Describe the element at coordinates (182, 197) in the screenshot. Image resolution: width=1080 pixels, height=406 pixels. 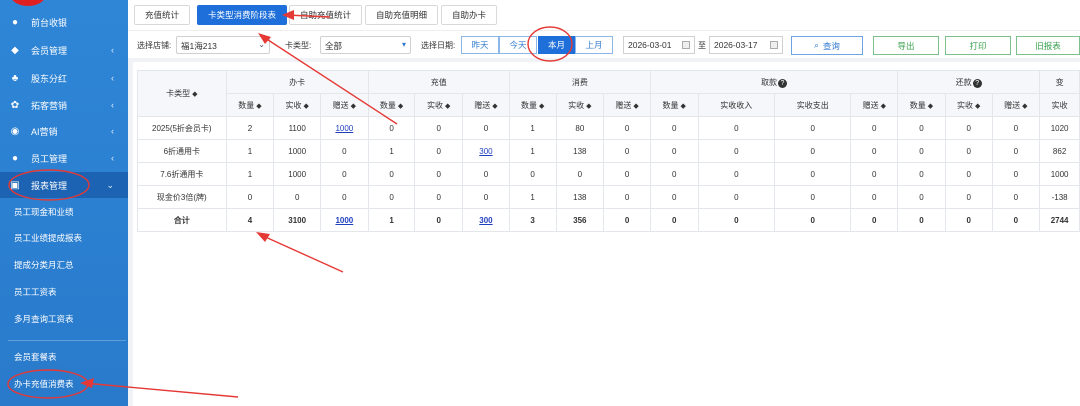
I see `card-type-cell: 现金价3倍(牌)` at that location.